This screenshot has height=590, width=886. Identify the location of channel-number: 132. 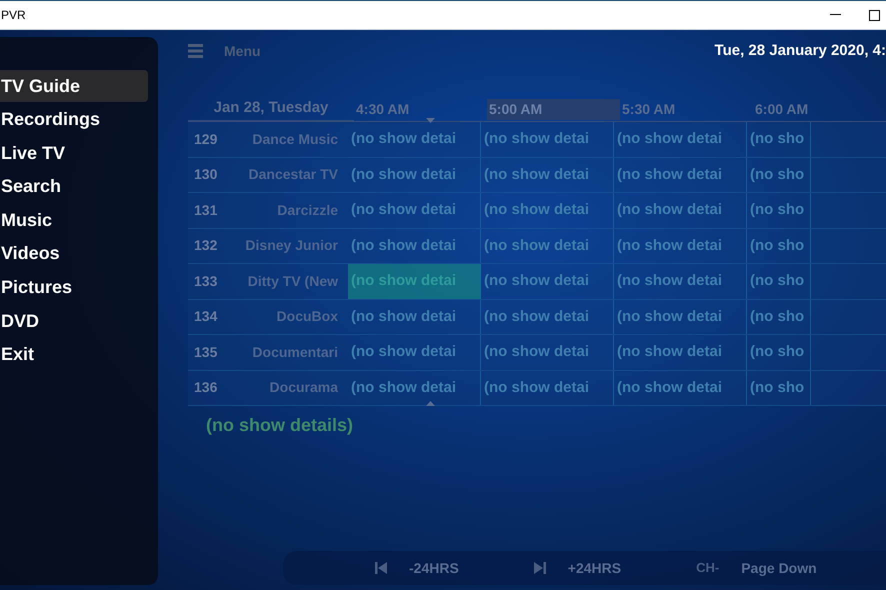
(205, 246).